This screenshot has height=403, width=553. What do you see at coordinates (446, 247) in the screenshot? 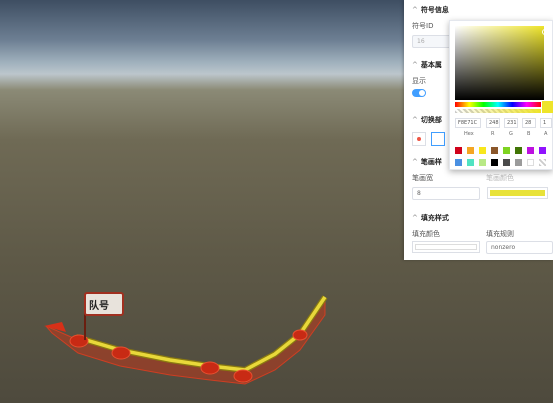
I see `fill-color-picker-trigger` at bounding box center [446, 247].